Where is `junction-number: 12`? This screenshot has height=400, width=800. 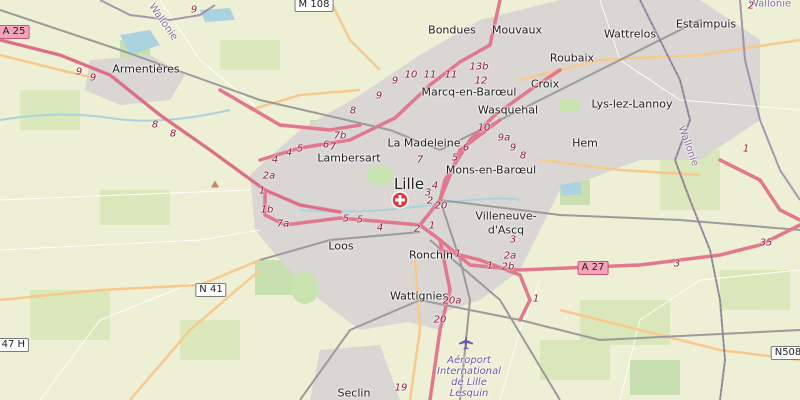
junction-number: 12 is located at coordinates (481, 81).